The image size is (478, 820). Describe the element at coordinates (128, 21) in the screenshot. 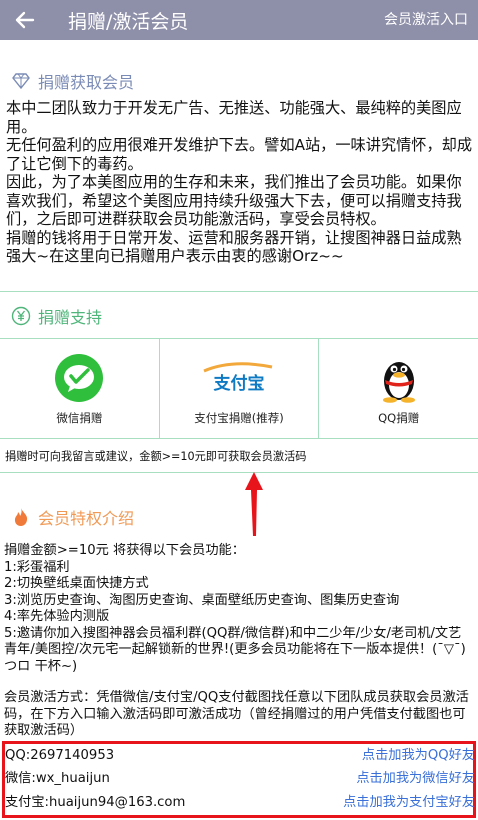

I see `page-title: 捐赠/激活会员` at that location.